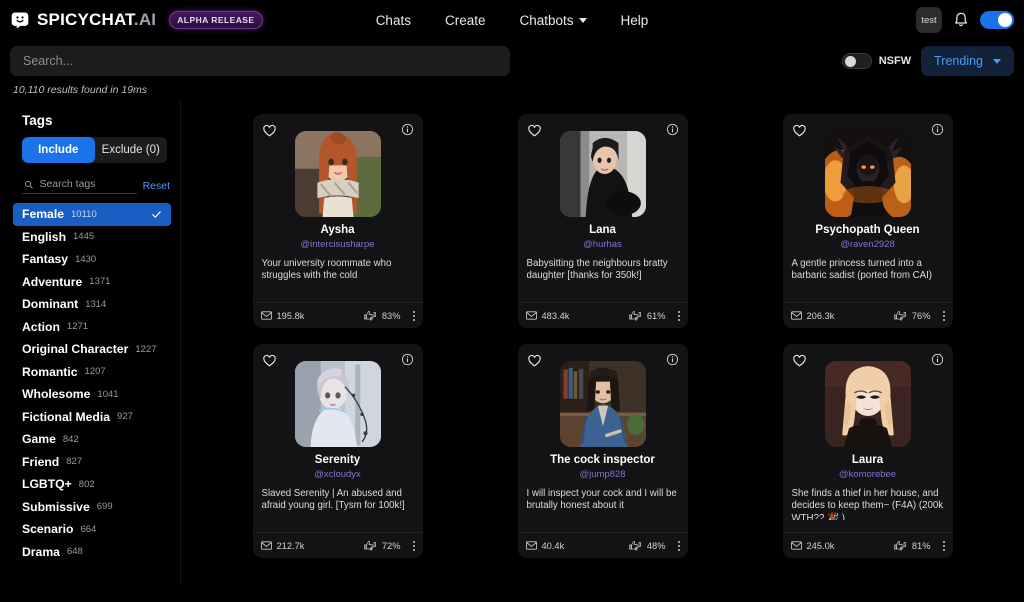 The height and width of the screenshot is (602, 1024). What do you see at coordinates (100, 282) in the screenshot?
I see `tag-count: 1371` at bounding box center [100, 282].